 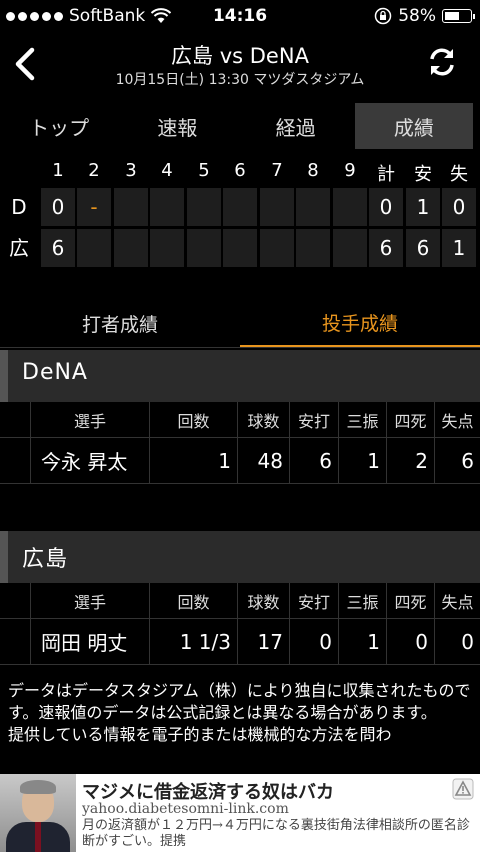 I want to click on table-row: 岡田 明丈 1 1/3 17 0 1 0 0, so click(x=240, y=642).